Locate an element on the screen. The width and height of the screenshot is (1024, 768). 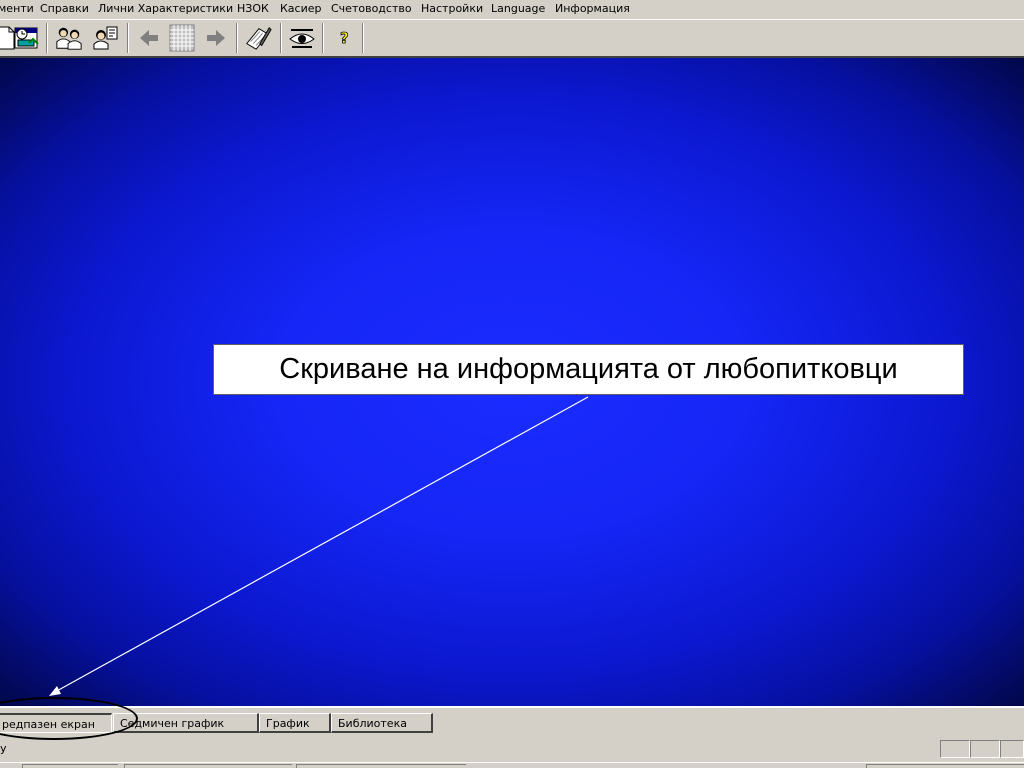
menu-item-instruments: менти is located at coordinates (17, 9).